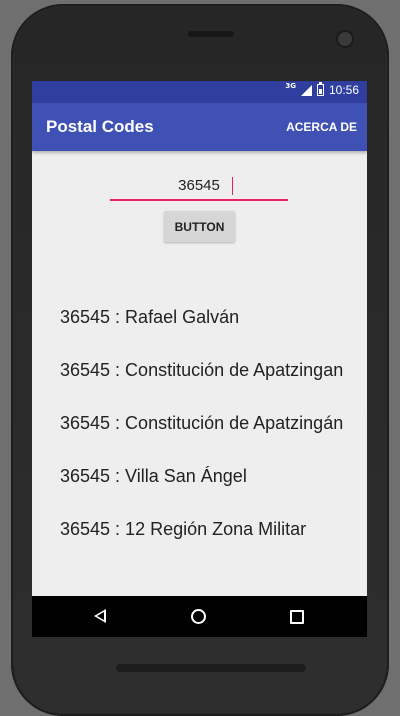 The height and width of the screenshot is (716, 400). What do you see at coordinates (199, 226) in the screenshot?
I see `search-button: BUTTON` at bounding box center [199, 226].